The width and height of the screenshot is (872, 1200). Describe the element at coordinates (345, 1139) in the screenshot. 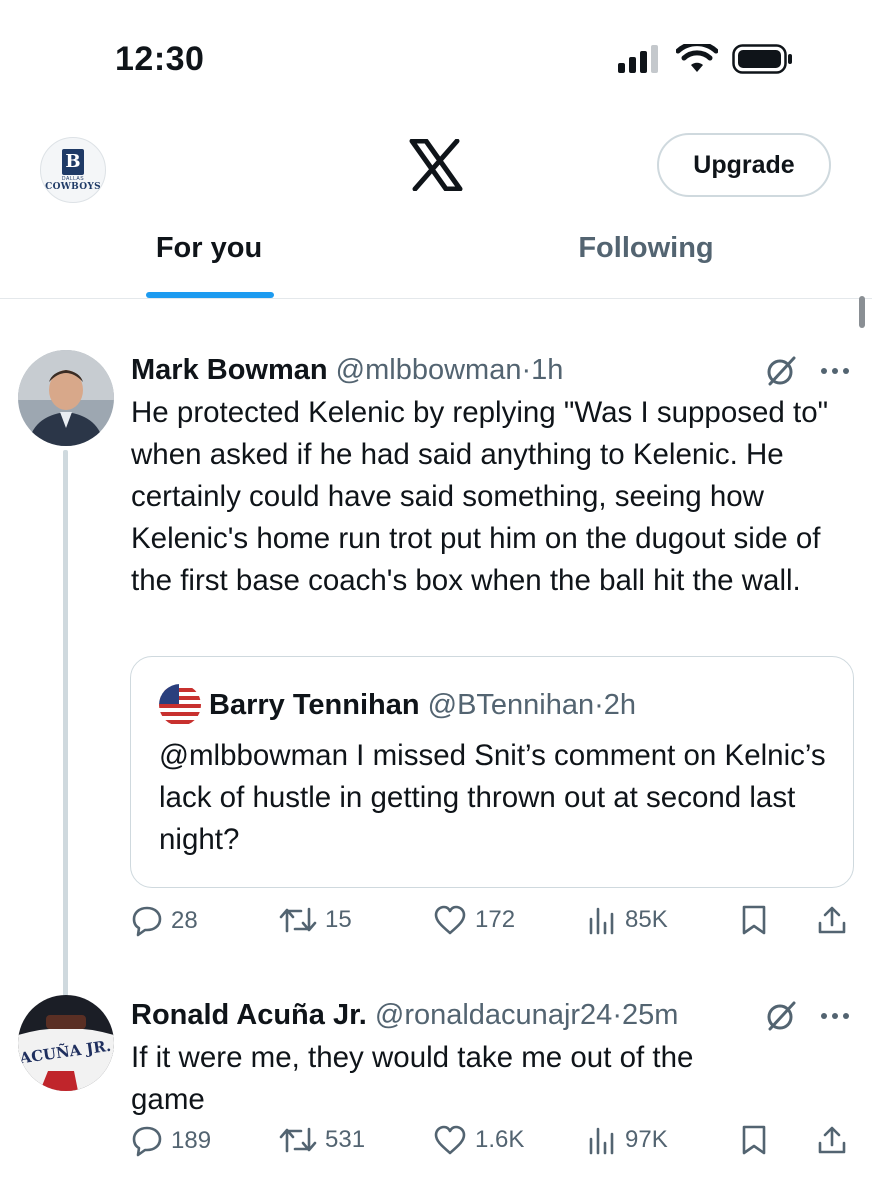

I see `repost-count: 531` at that location.